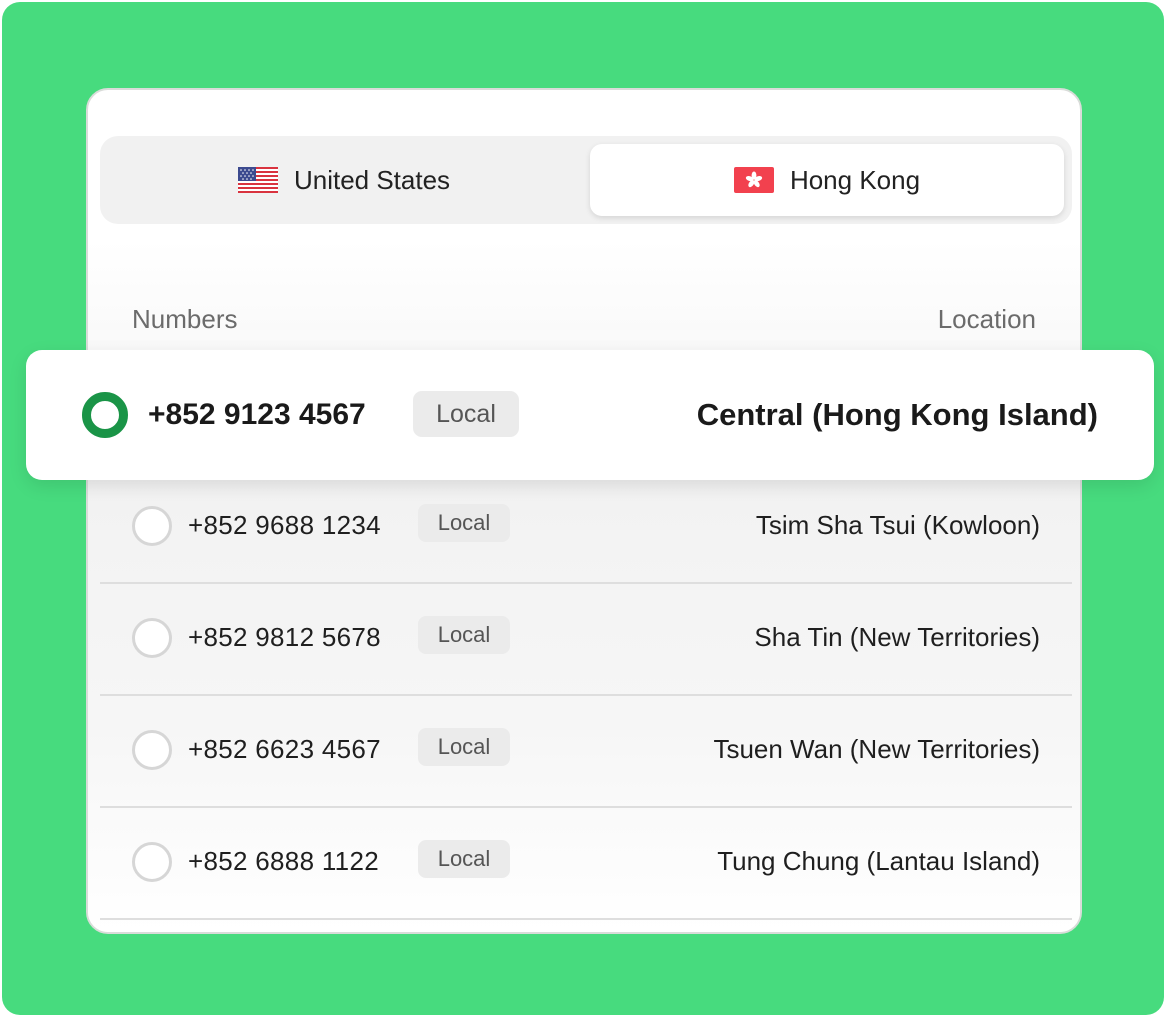 The image size is (1166, 1017). I want to click on tab-label: Hong Kong, so click(855, 179).